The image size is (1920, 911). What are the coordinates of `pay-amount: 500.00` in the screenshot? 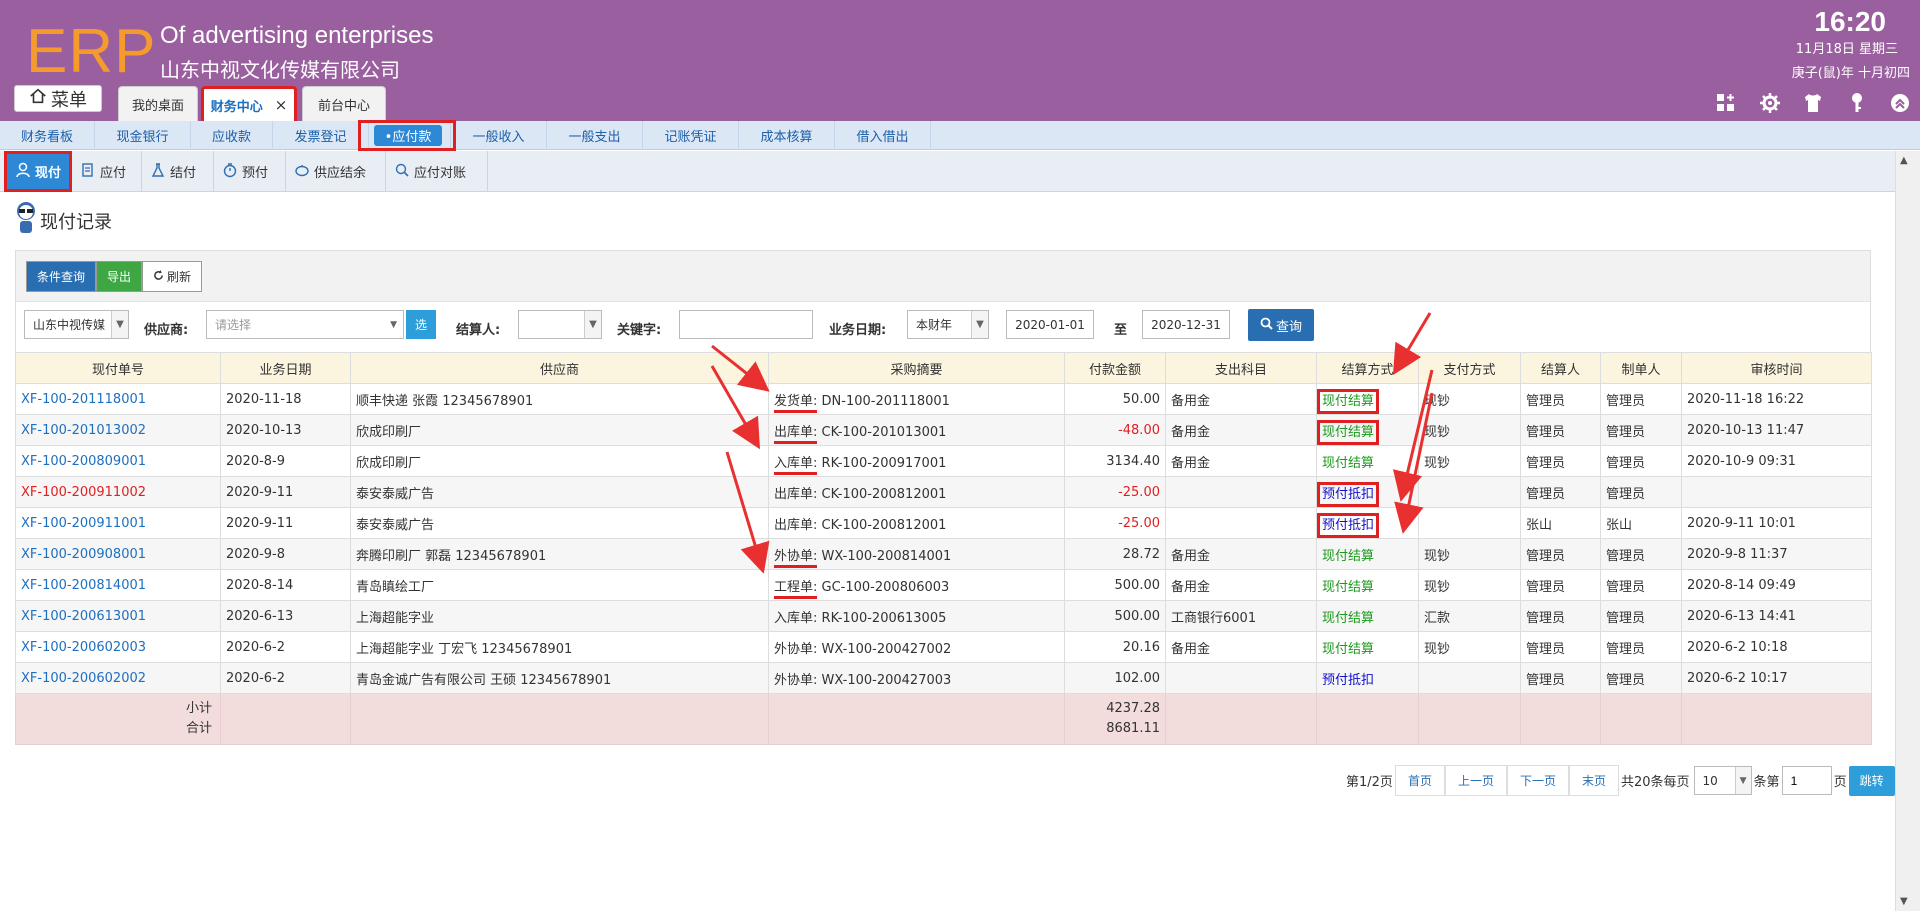 It's located at (1115, 616).